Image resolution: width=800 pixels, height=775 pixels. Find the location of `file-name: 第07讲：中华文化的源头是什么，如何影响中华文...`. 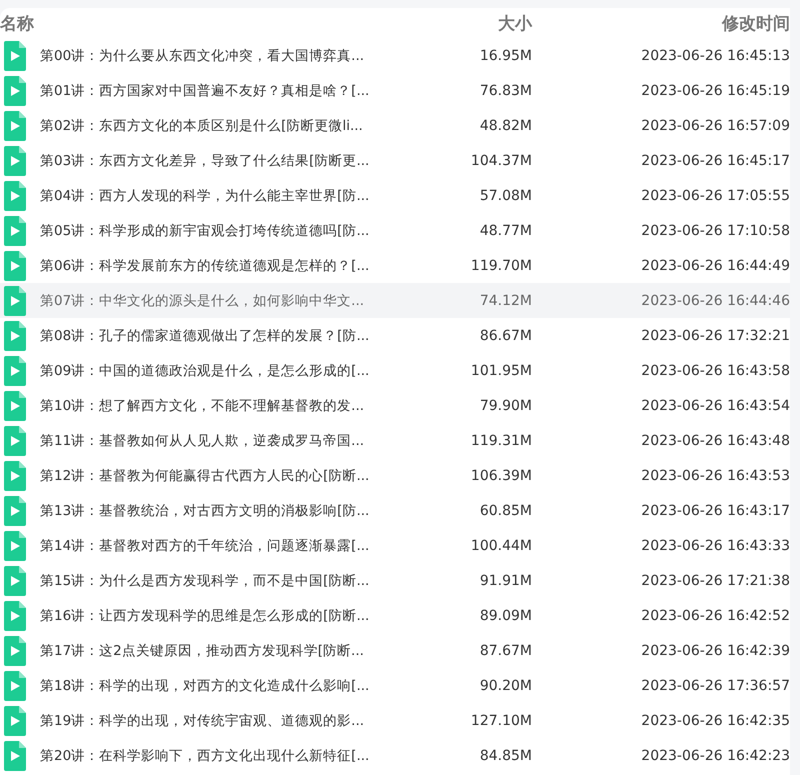

file-name: 第07讲：中华文化的源头是什么，如何影响中华文... is located at coordinates (202, 301).